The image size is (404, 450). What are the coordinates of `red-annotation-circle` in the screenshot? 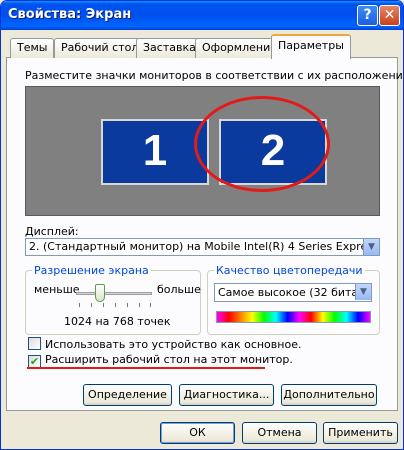 It's located at (262, 144).